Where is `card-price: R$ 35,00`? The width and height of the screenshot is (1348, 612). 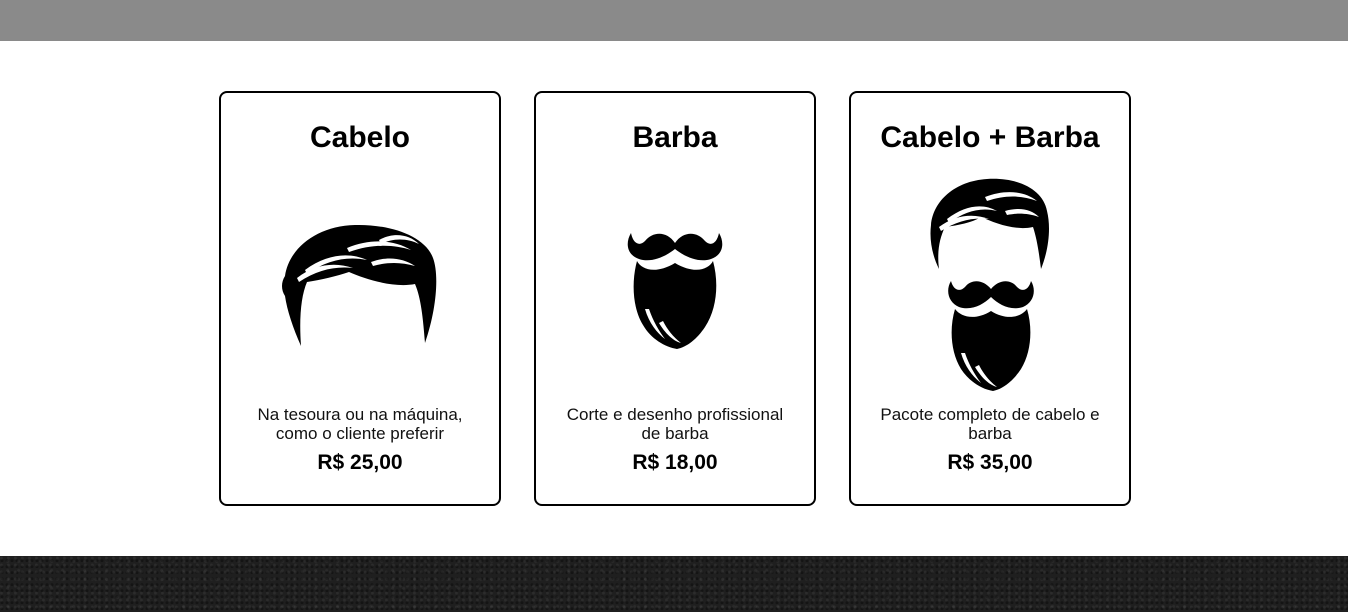
card-price: R$ 35,00 is located at coordinates (990, 462).